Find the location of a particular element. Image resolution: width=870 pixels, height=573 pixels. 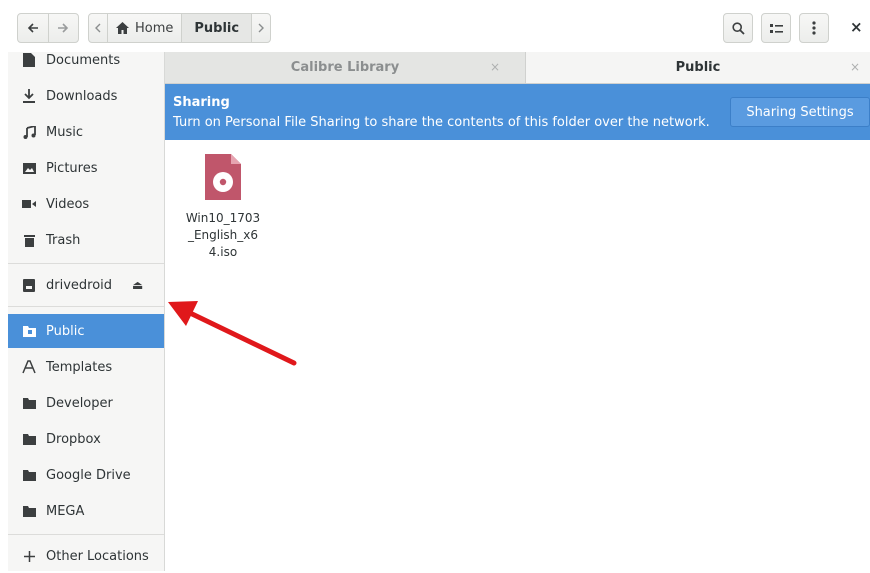

file-item: Win10_1703_English_x64.iso is located at coordinates (223, 206).